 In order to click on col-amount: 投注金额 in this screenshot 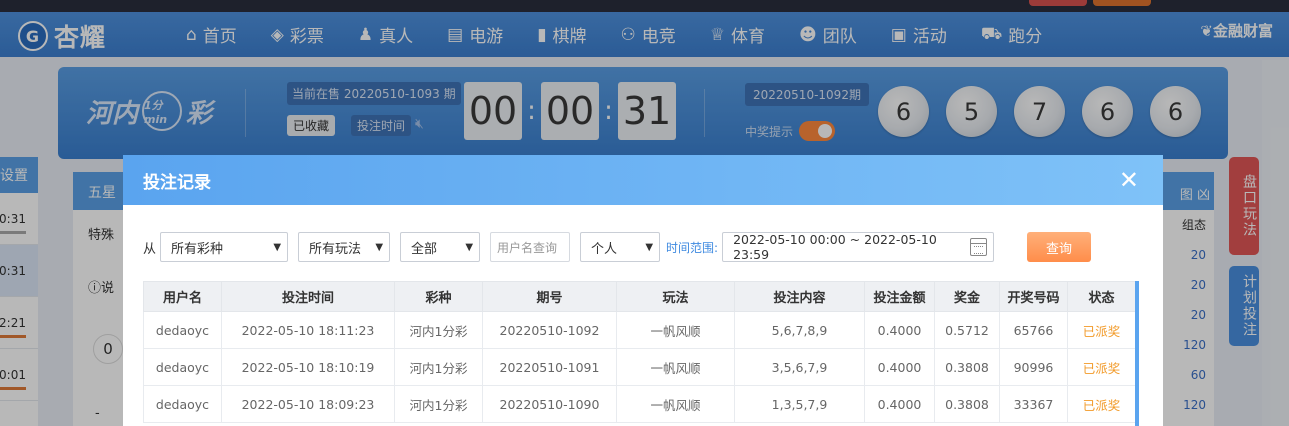, I will do `click(899, 296)`.